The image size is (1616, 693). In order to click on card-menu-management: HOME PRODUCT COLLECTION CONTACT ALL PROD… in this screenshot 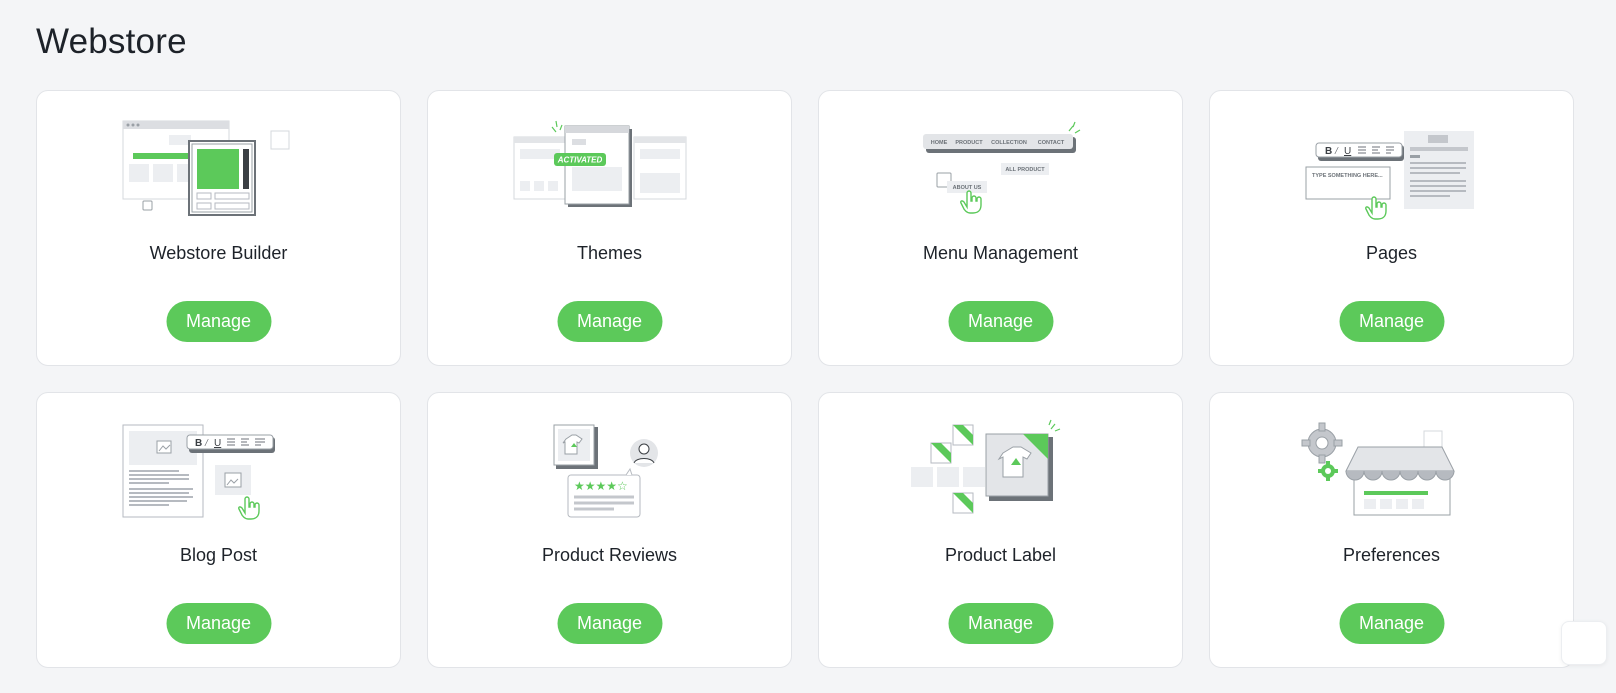, I will do `click(1000, 228)`.